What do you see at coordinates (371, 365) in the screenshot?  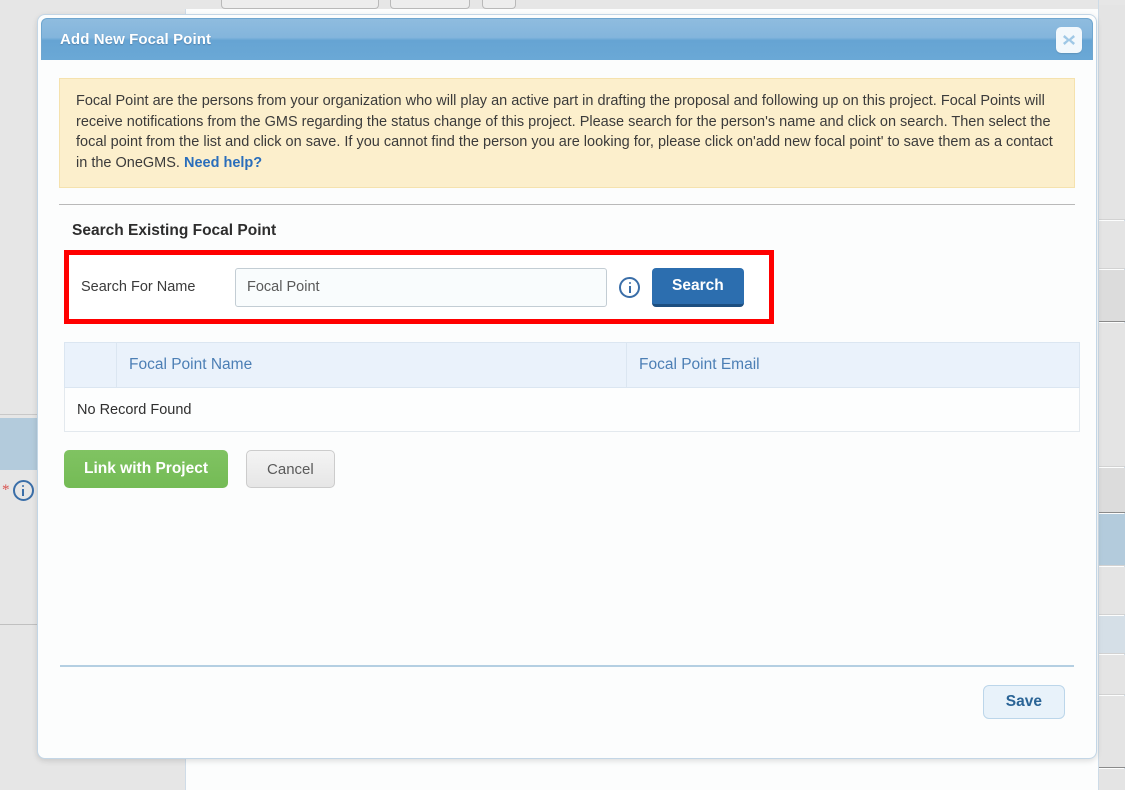 I see `column-header-name: Focal Point Name` at bounding box center [371, 365].